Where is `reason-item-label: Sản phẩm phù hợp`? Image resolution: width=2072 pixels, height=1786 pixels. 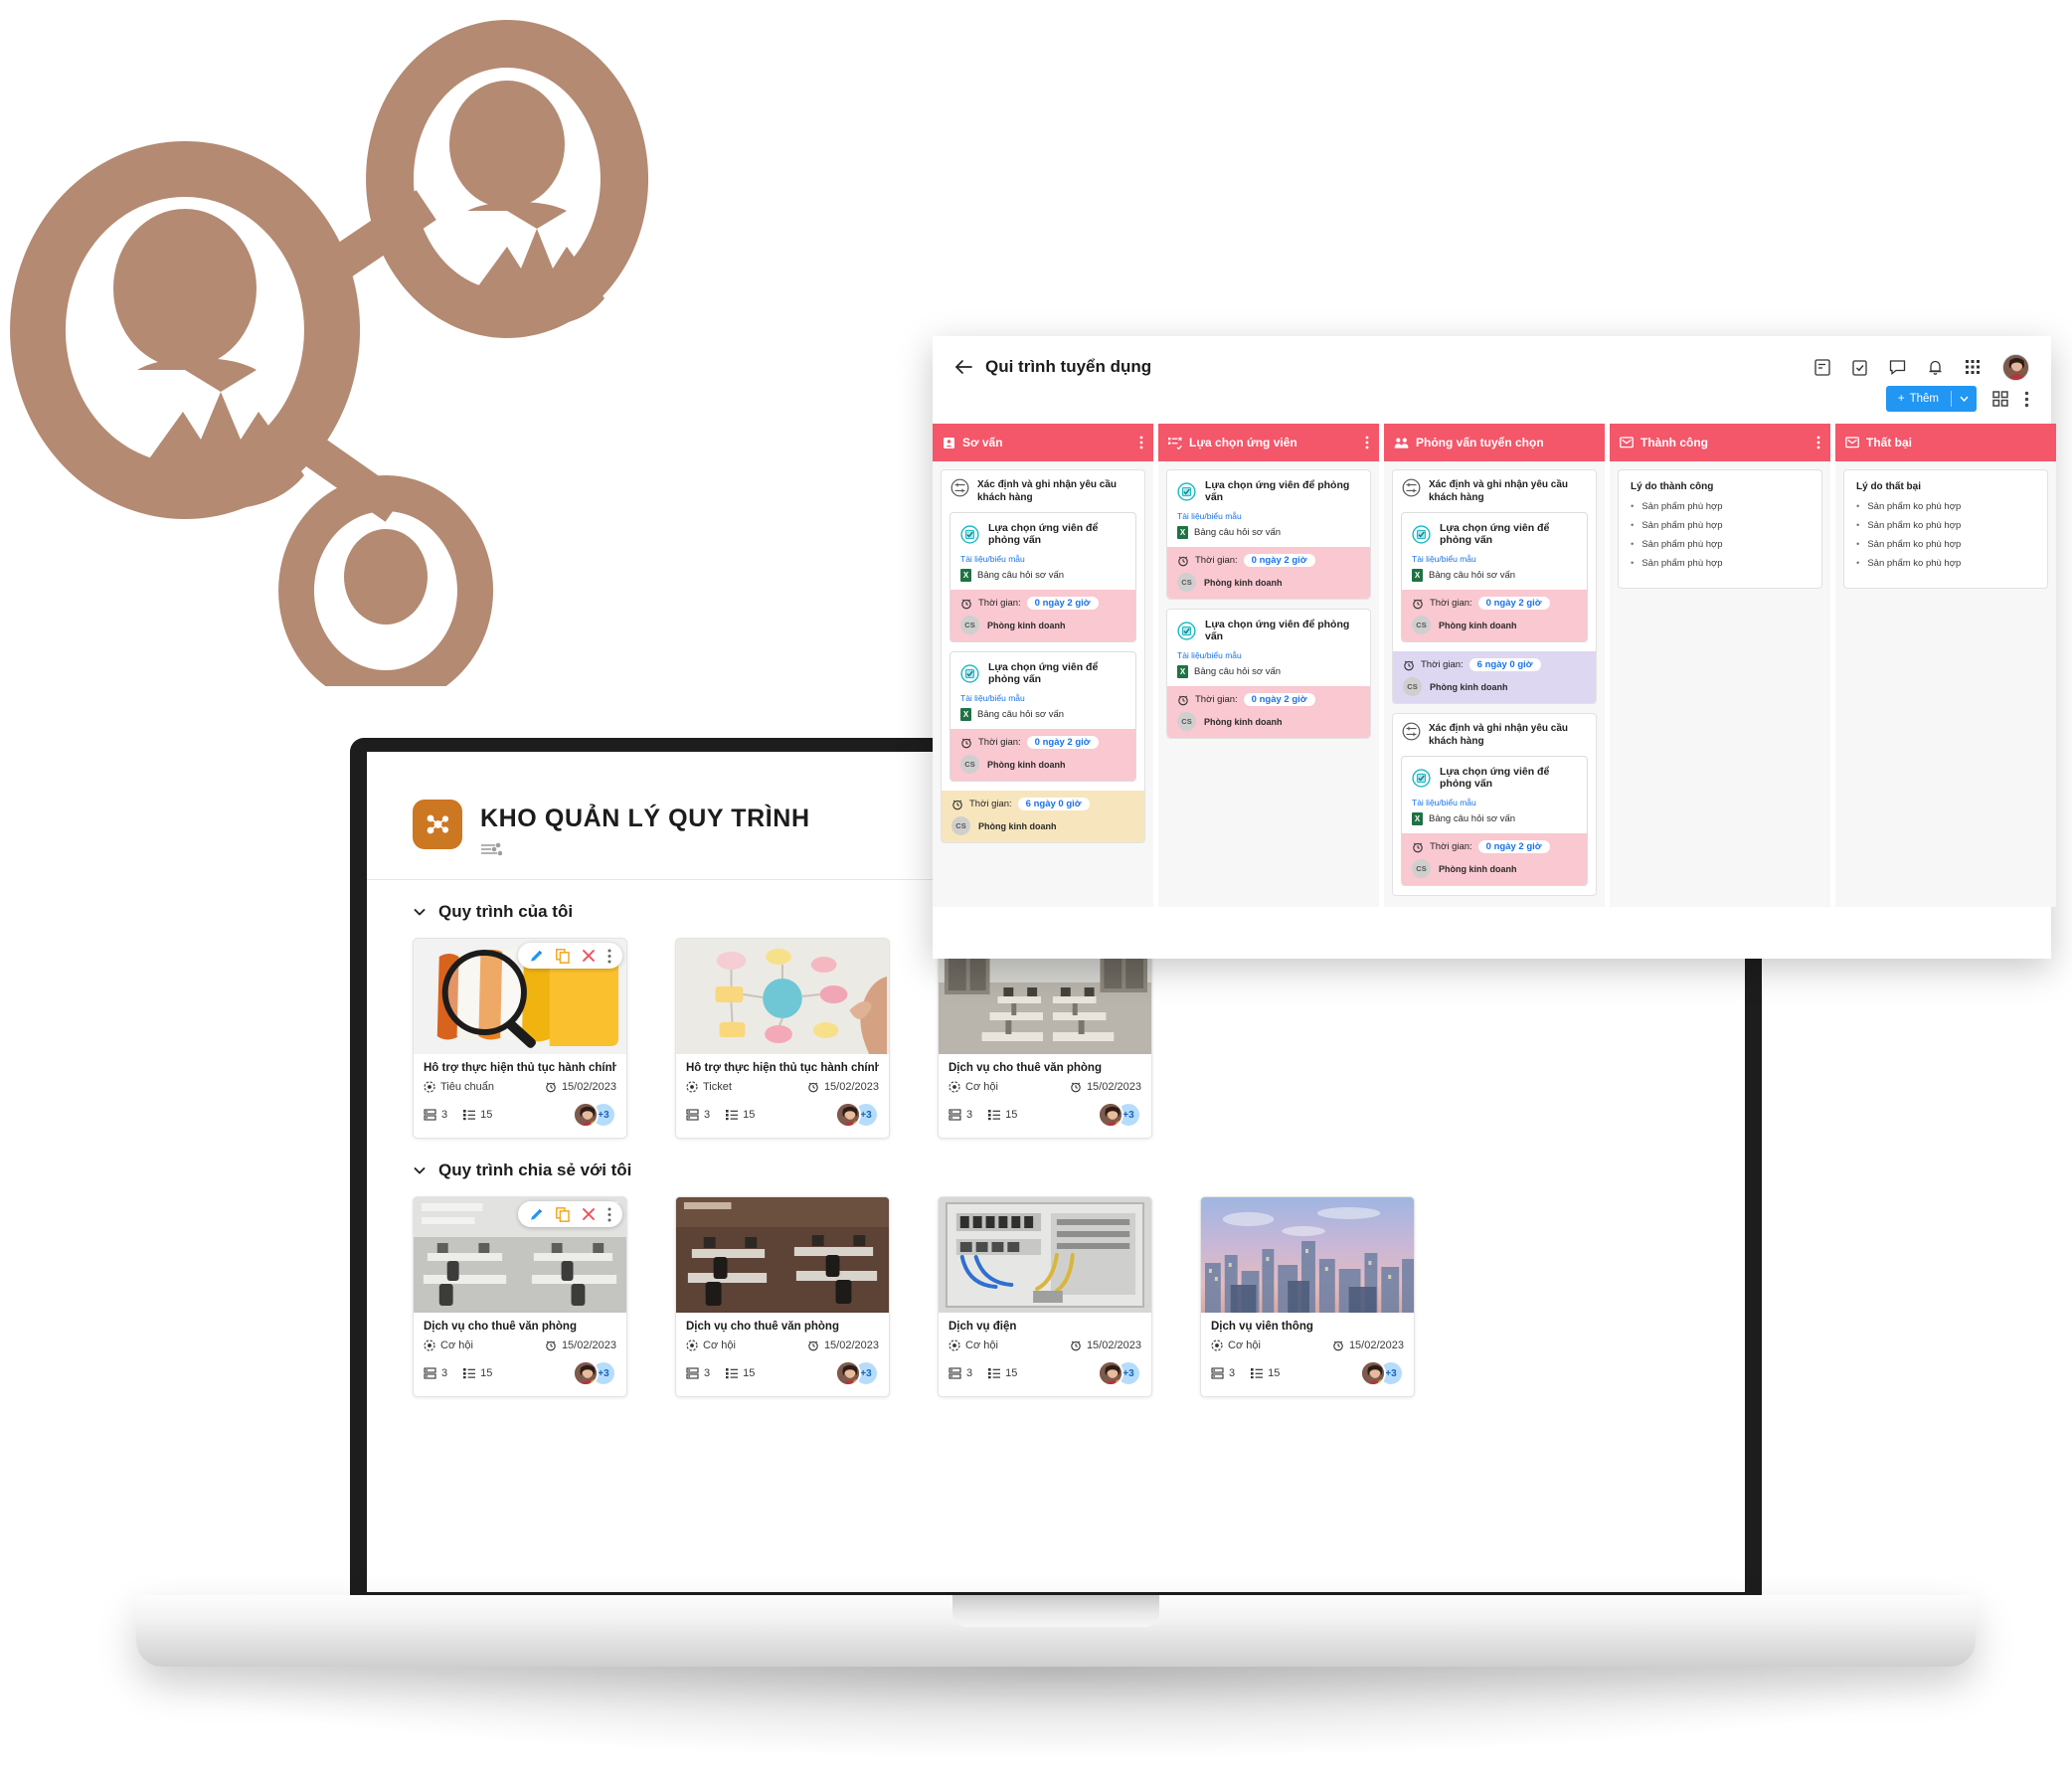 reason-item-label: Sản phẩm phù hợp is located at coordinates (1682, 525).